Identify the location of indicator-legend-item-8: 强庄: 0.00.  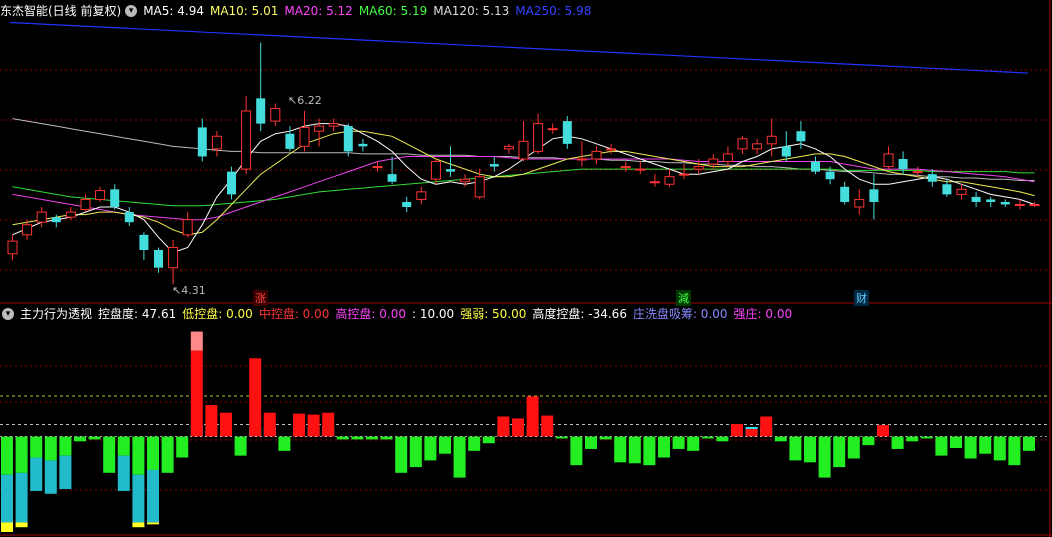
(763, 314).